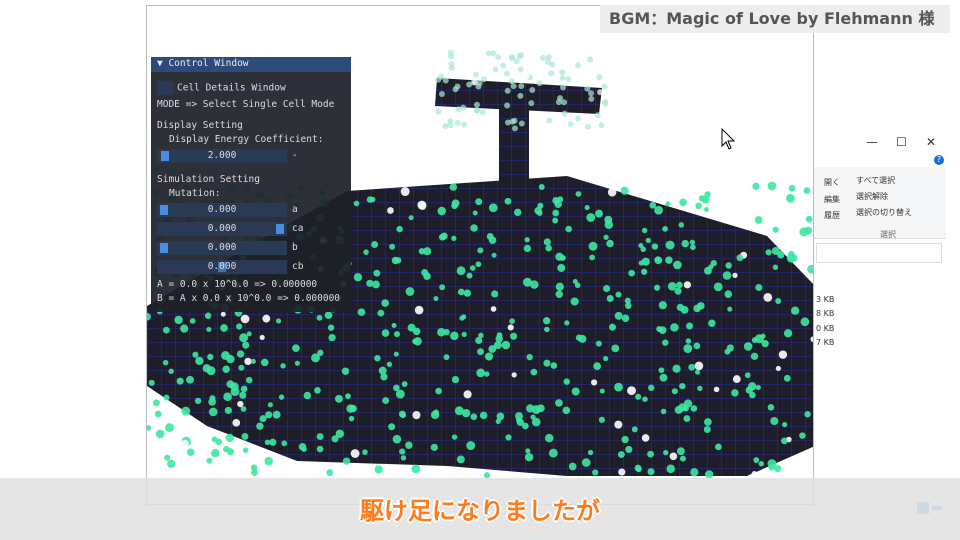  Describe the element at coordinates (832, 199) in the screenshot. I see `edit-button: 編集` at that location.